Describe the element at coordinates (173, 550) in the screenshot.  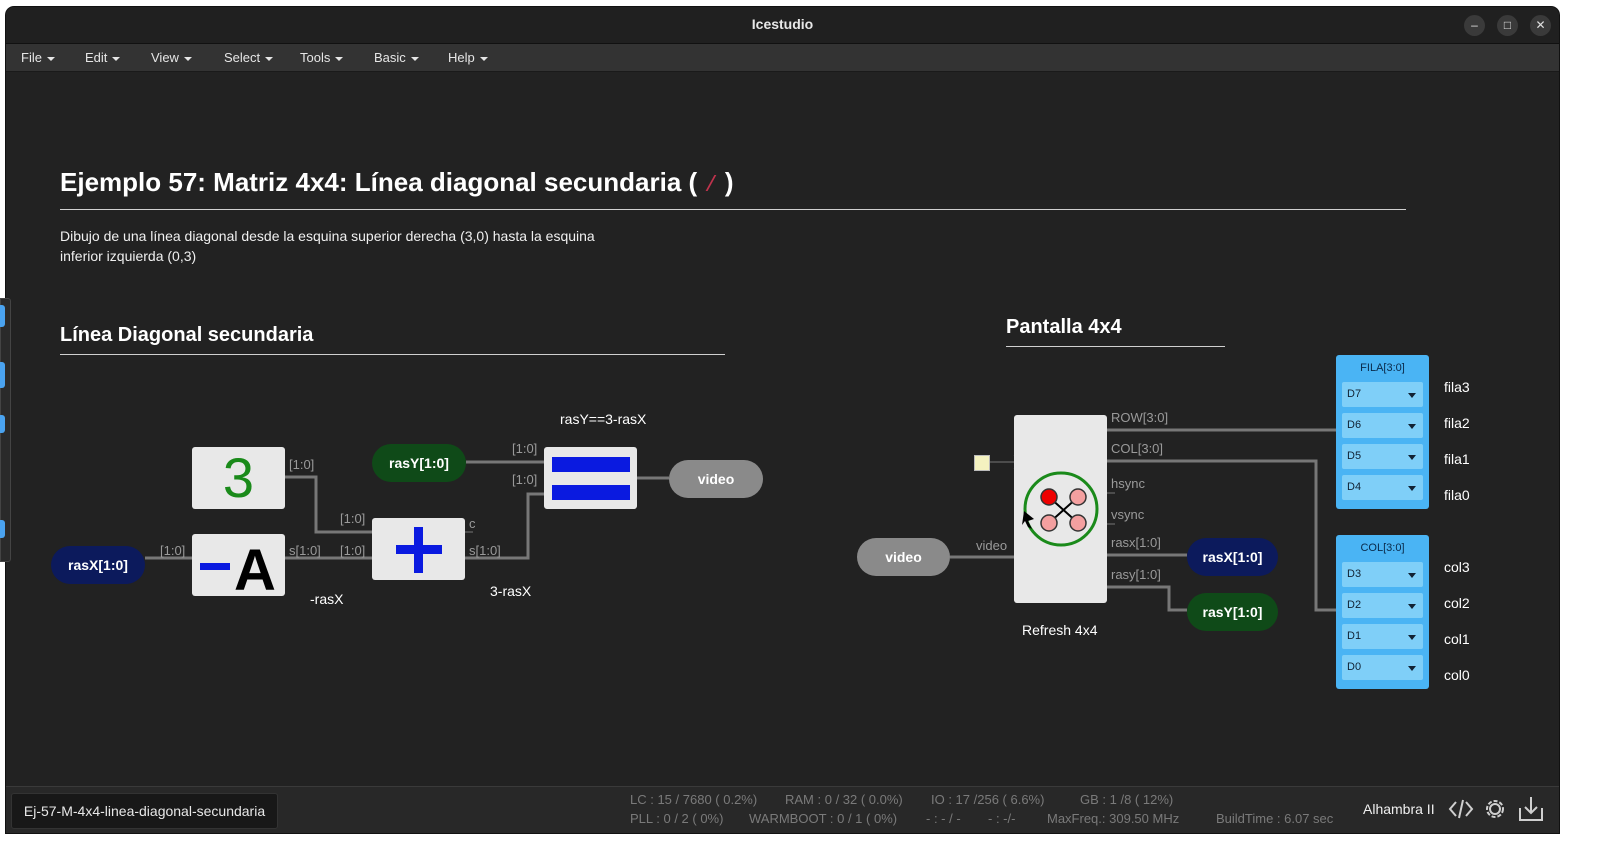
I see `port-neg-in: [1:0]` at that location.